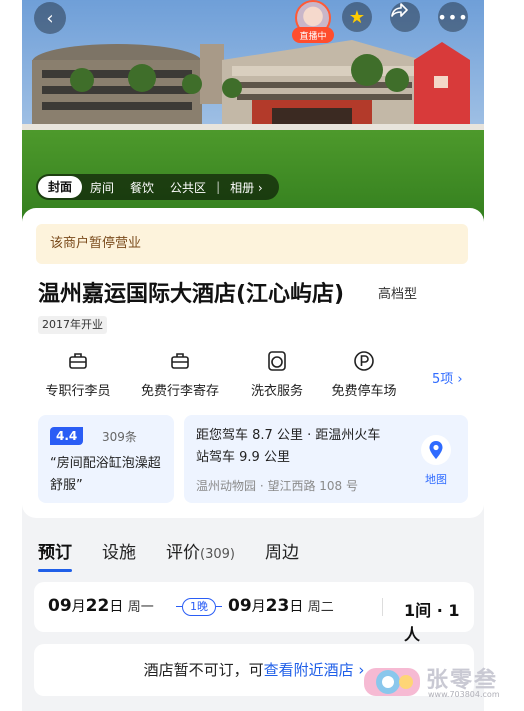 This screenshot has width=524, height=711. I want to click on tab-label: 预订, so click(55, 553).